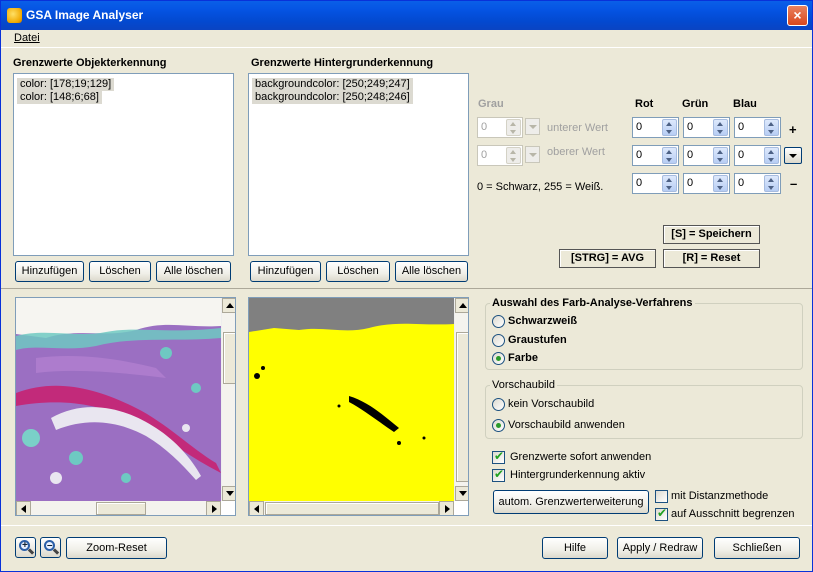 The height and width of the screenshot is (572, 813). Describe the element at coordinates (711, 258) in the screenshot. I see `reset-shortcut: [R] = Reset` at that location.